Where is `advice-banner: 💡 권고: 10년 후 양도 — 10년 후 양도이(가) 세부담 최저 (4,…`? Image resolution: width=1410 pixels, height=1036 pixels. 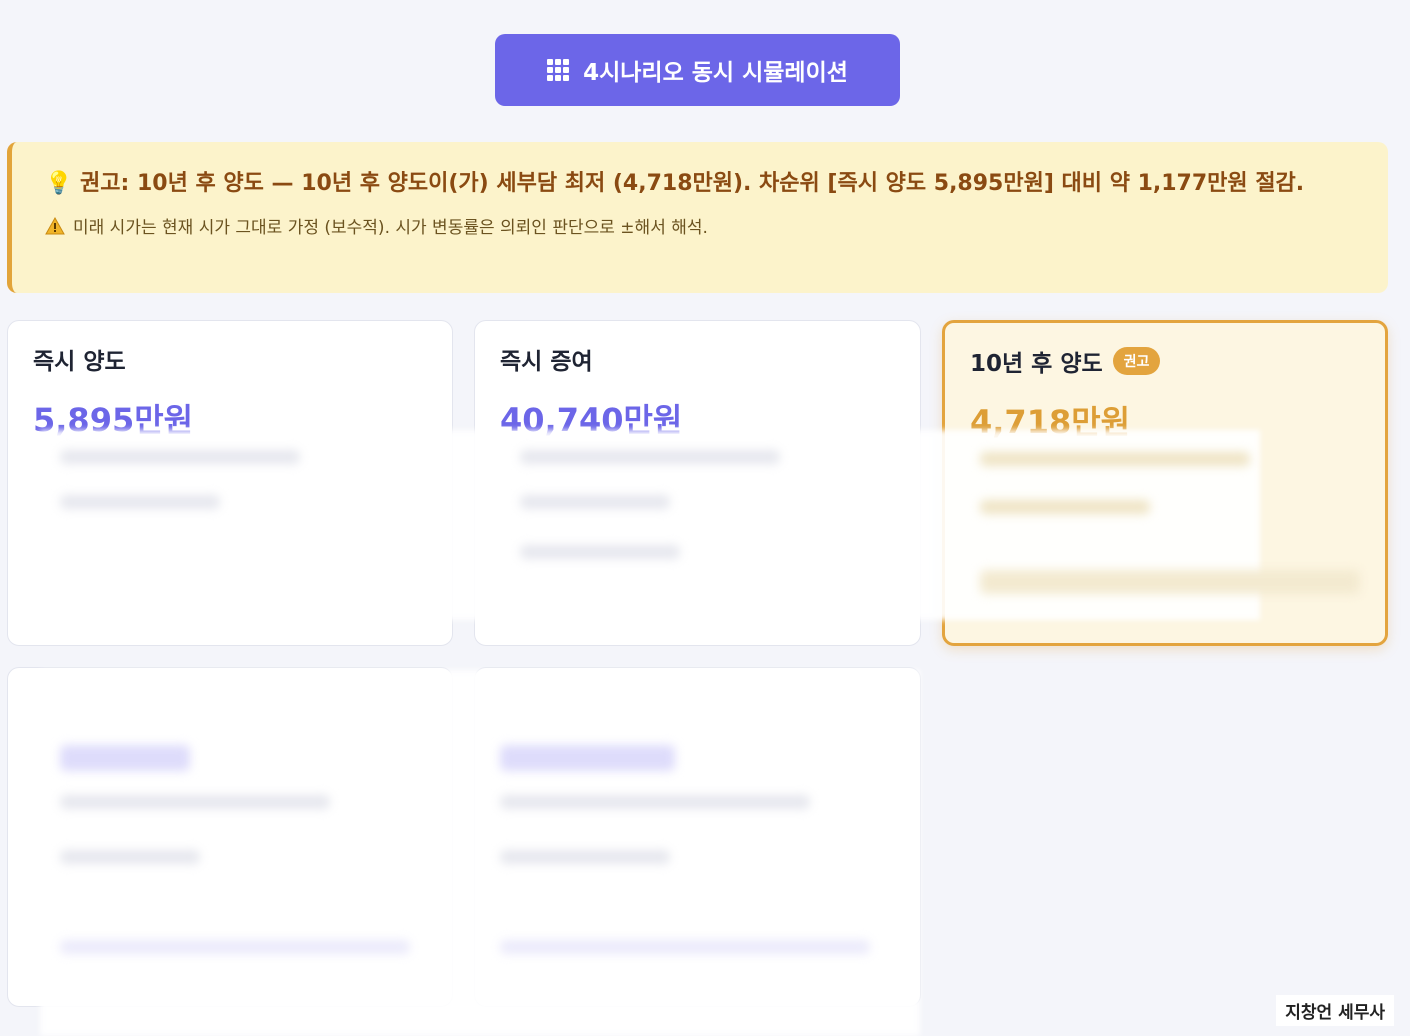
advice-banner: 💡 권고: 10년 후 양도 — 10년 후 양도이(가) 세부담 최저 (4,… is located at coordinates (697, 217).